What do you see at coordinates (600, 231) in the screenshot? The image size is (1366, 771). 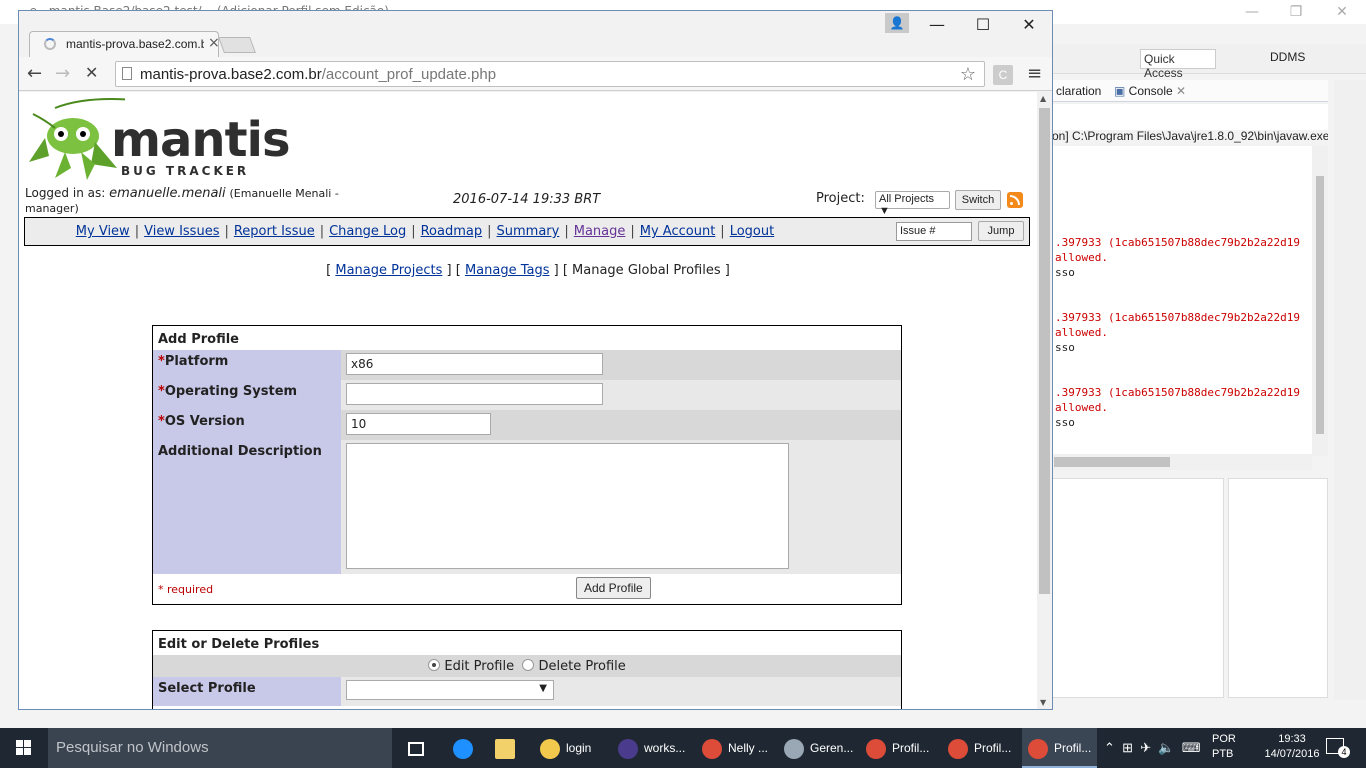 I see `menu-manage: Manage` at bounding box center [600, 231].